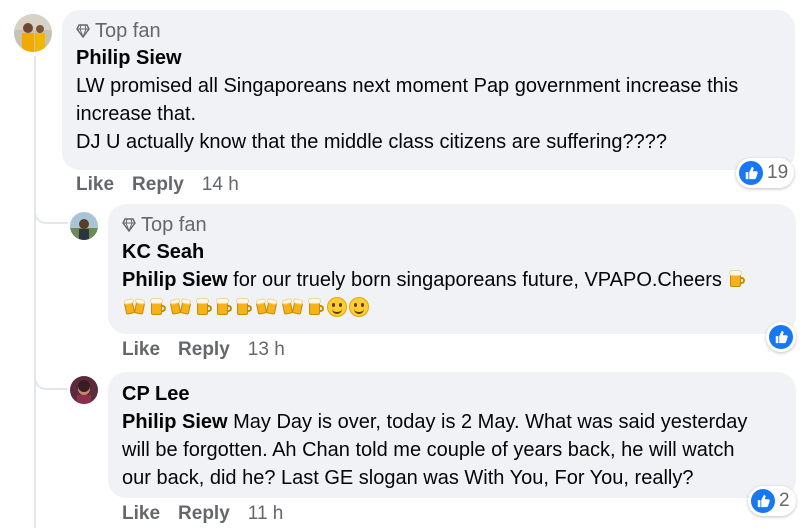  Describe the element at coordinates (266, 350) in the screenshot. I see `comment-timestamp: 13 h` at that location.